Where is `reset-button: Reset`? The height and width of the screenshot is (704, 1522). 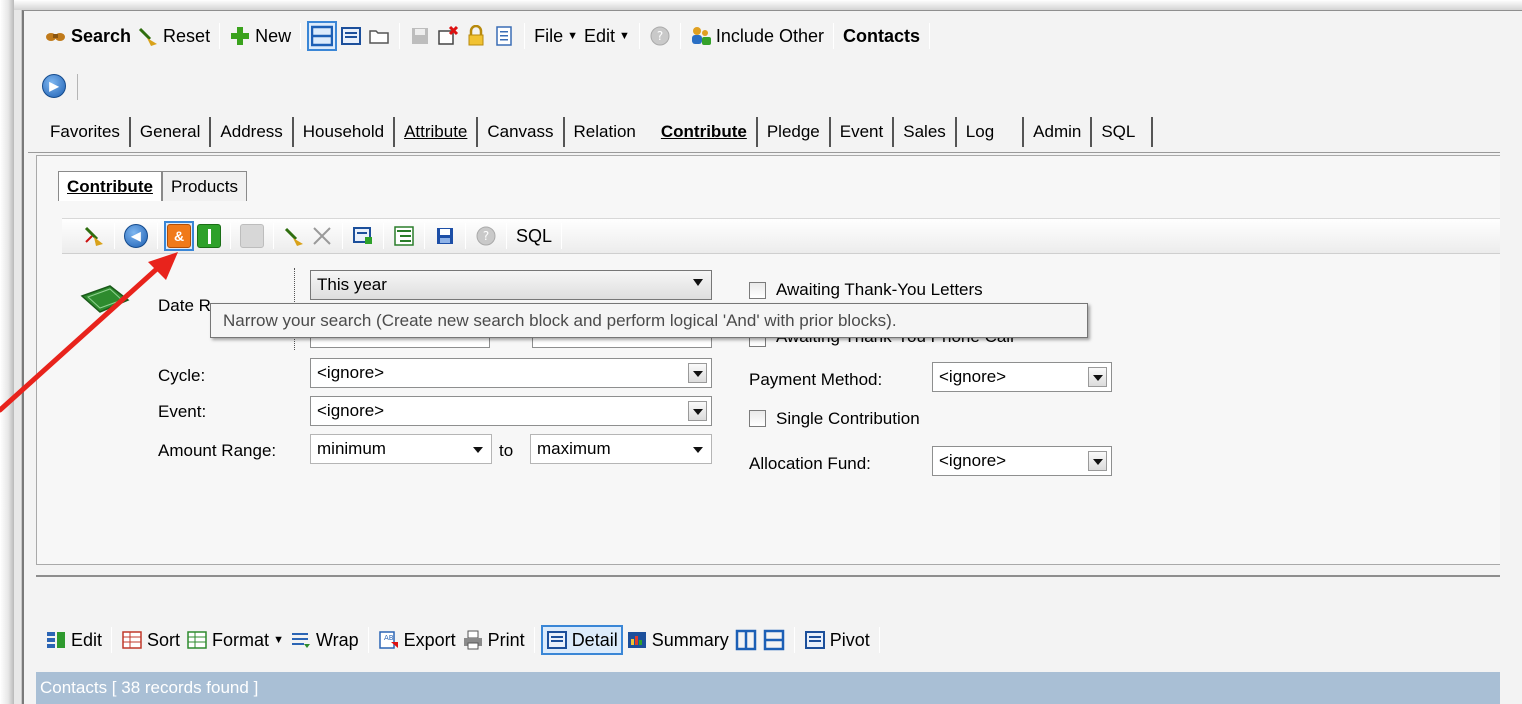
reset-button: Reset is located at coordinates (173, 36).